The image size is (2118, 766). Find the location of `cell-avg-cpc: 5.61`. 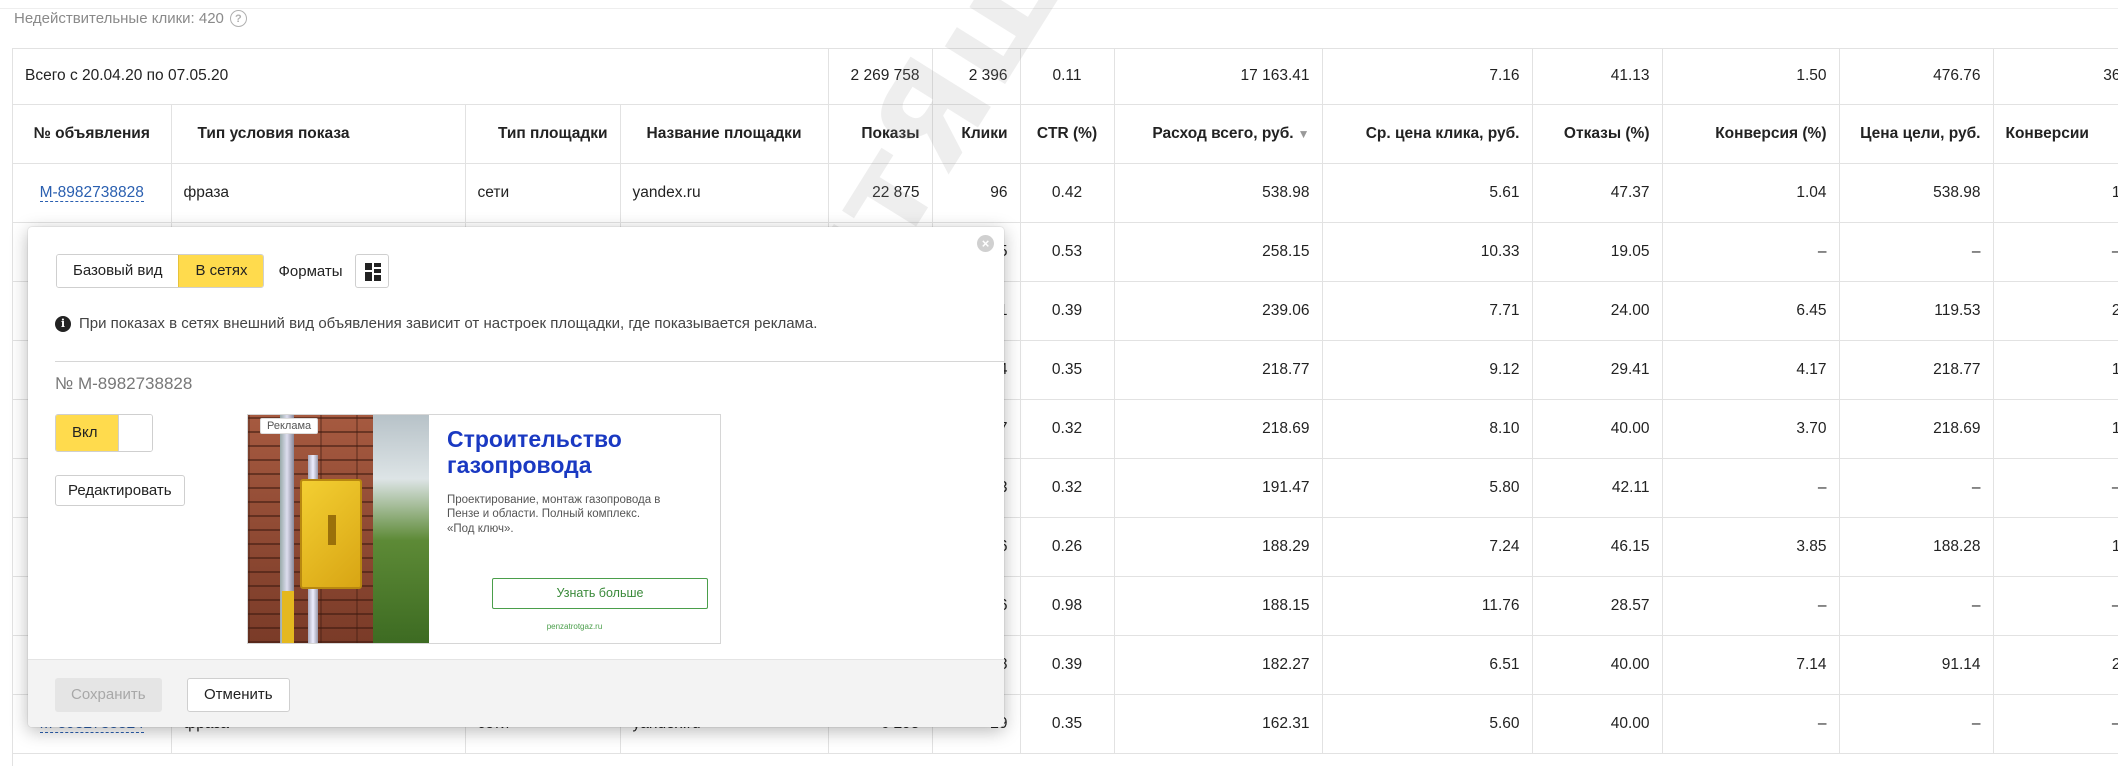

cell-avg-cpc: 5.61 is located at coordinates (1427, 193).